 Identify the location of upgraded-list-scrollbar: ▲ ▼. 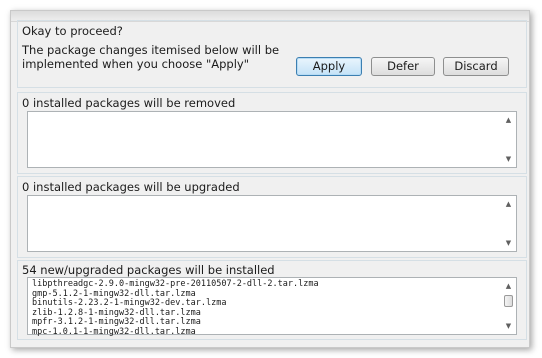
(508, 223).